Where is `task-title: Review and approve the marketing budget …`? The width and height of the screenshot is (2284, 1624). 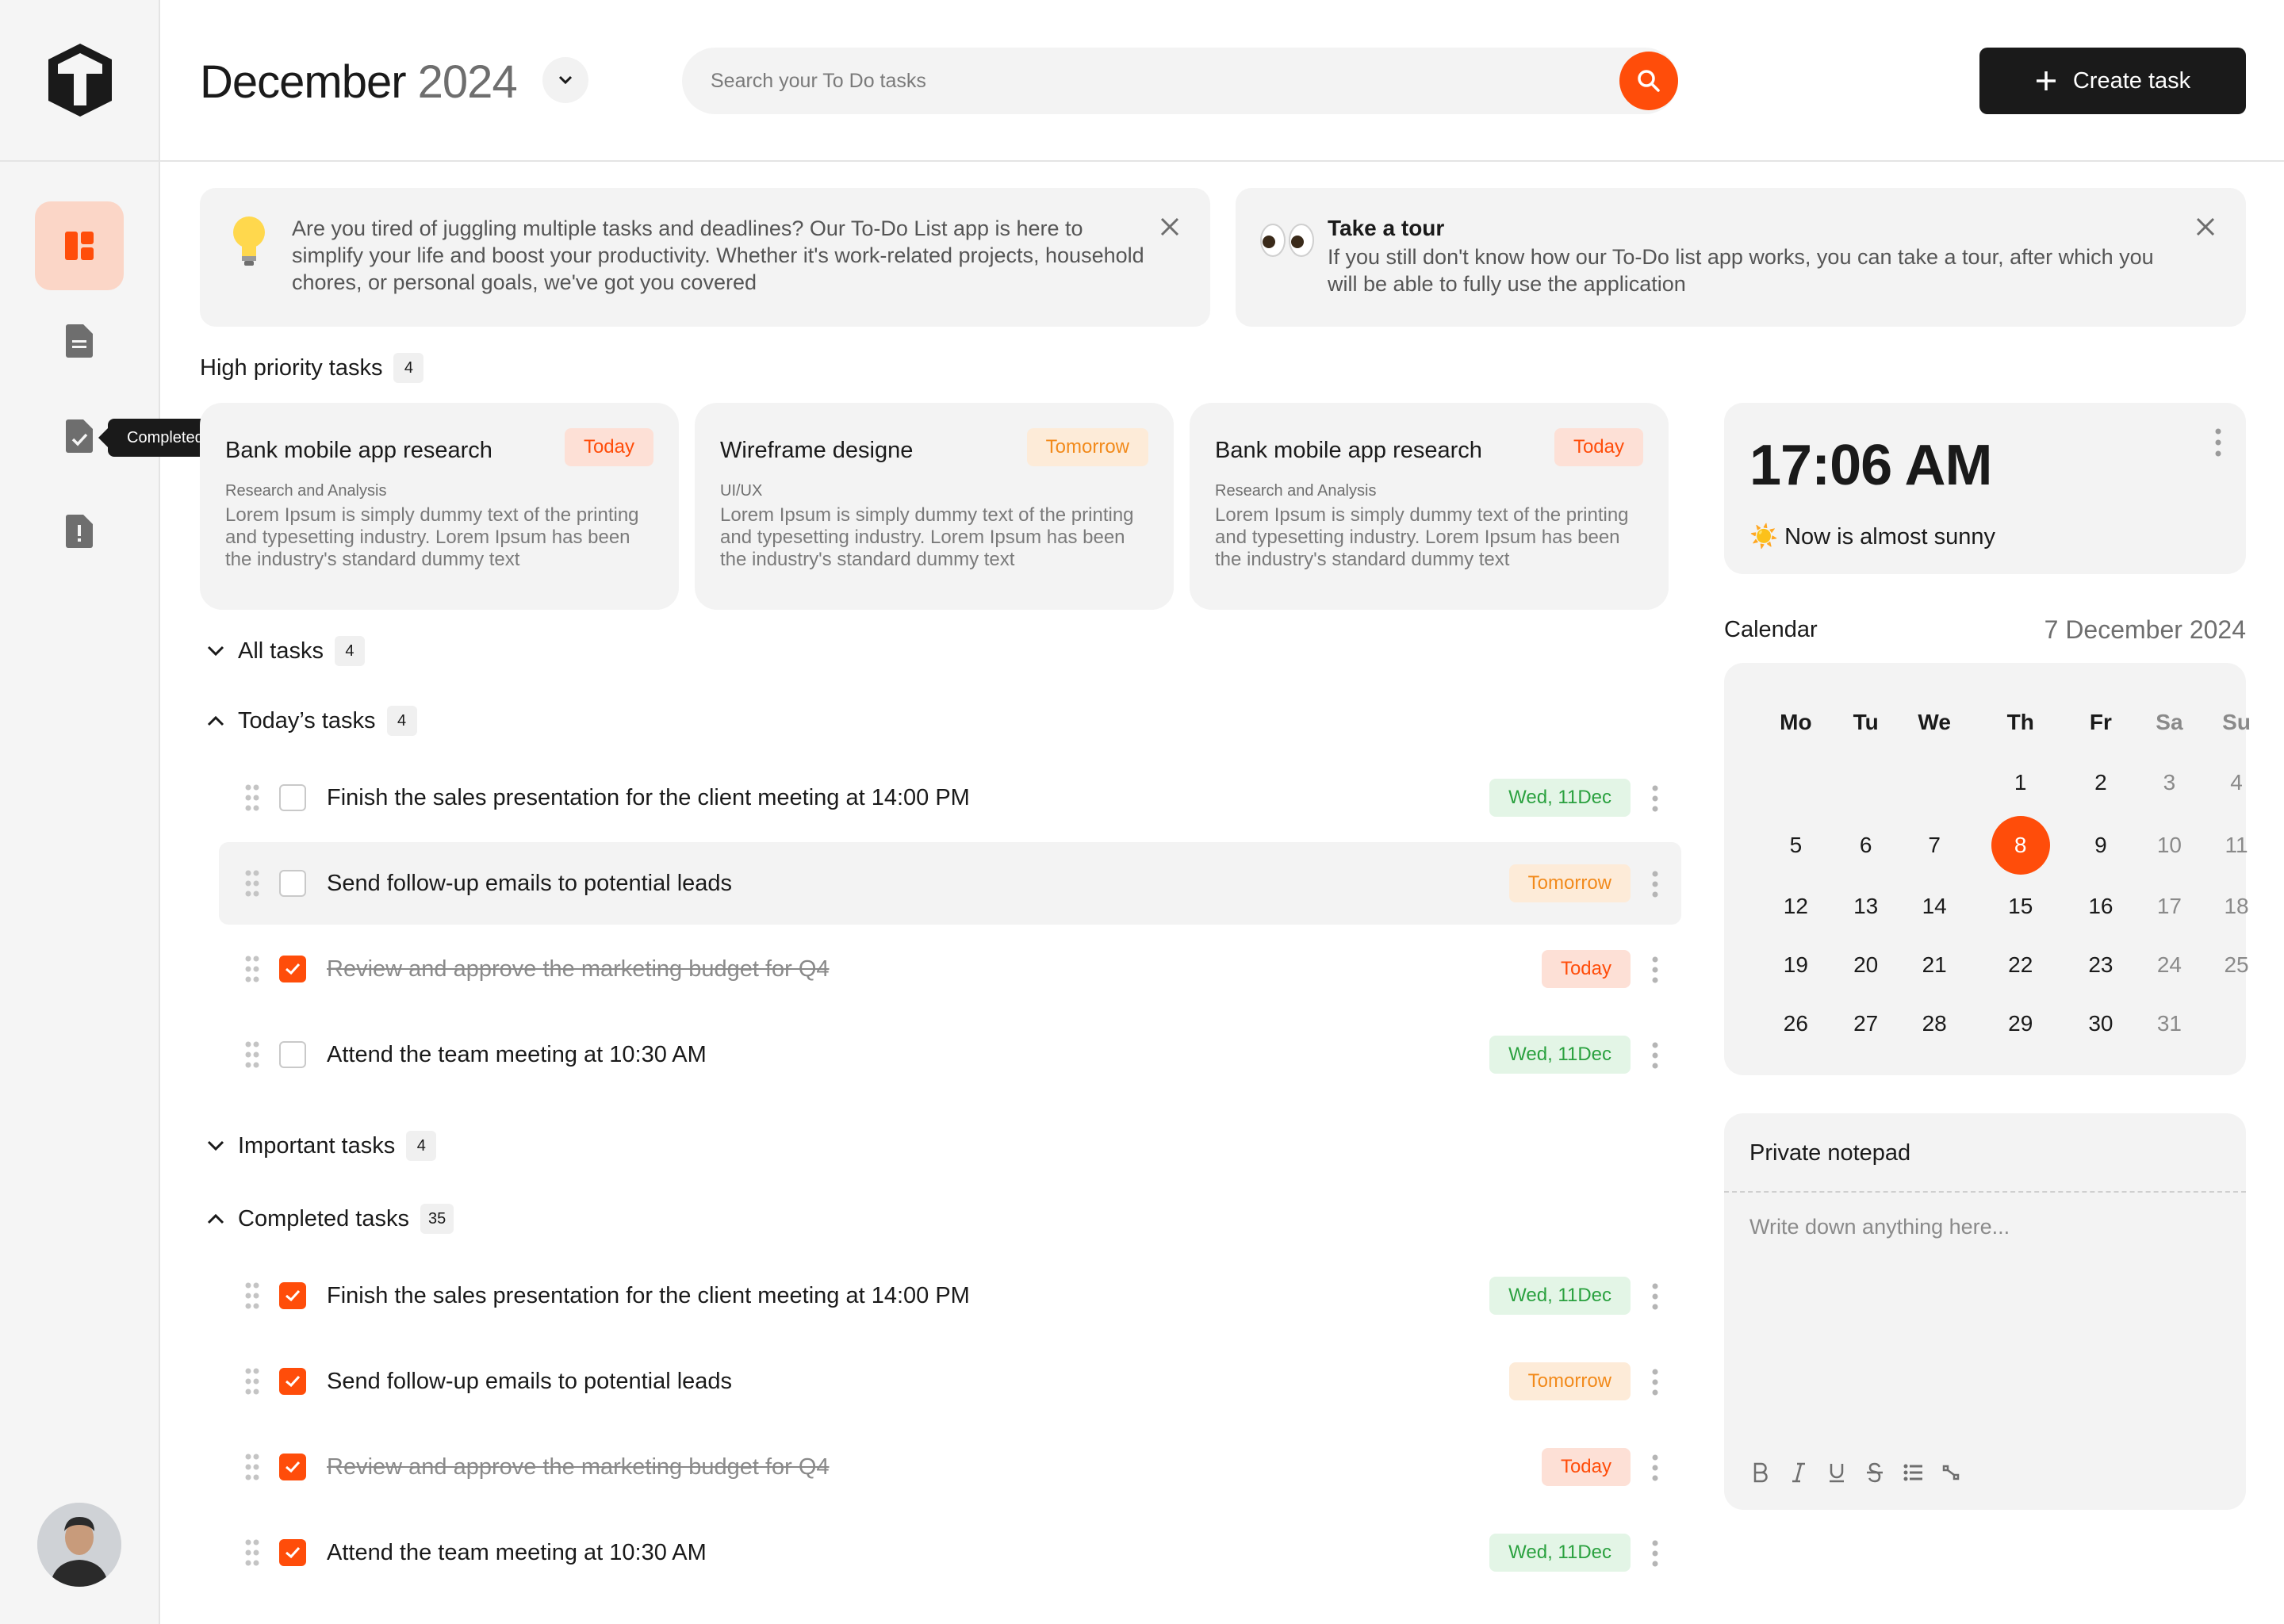
task-title: Review and approve the marketing budget … is located at coordinates (578, 1467).